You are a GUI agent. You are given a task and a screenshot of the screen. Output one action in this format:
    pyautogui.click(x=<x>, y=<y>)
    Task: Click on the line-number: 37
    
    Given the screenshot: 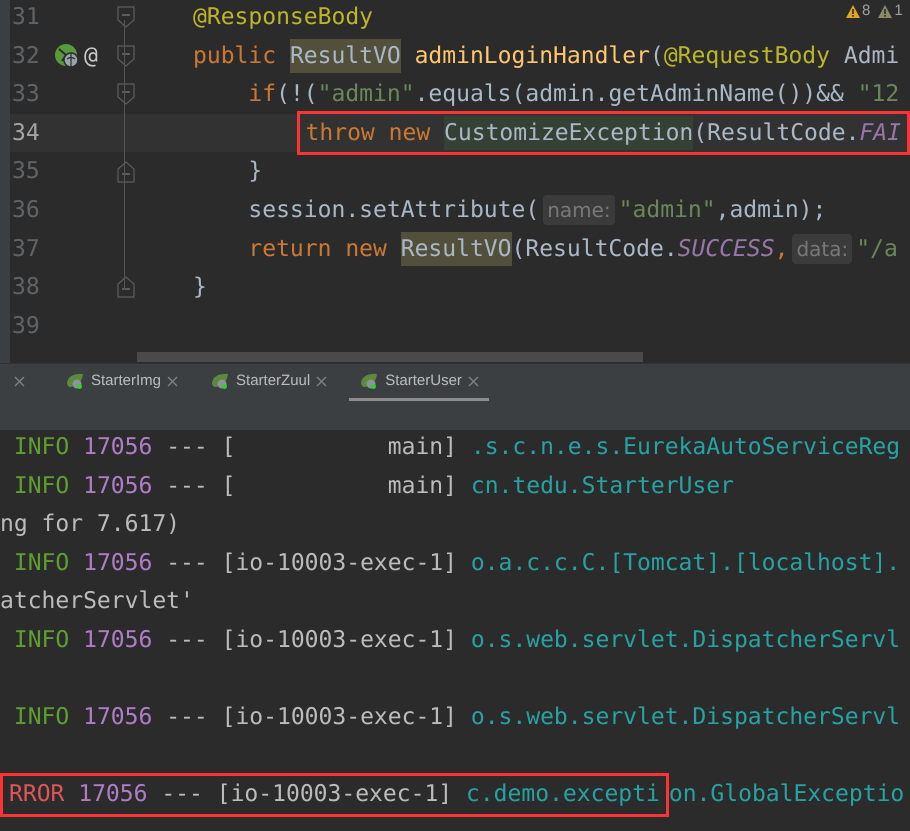 What is the action you would take?
    pyautogui.click(x=26, y=249)
    